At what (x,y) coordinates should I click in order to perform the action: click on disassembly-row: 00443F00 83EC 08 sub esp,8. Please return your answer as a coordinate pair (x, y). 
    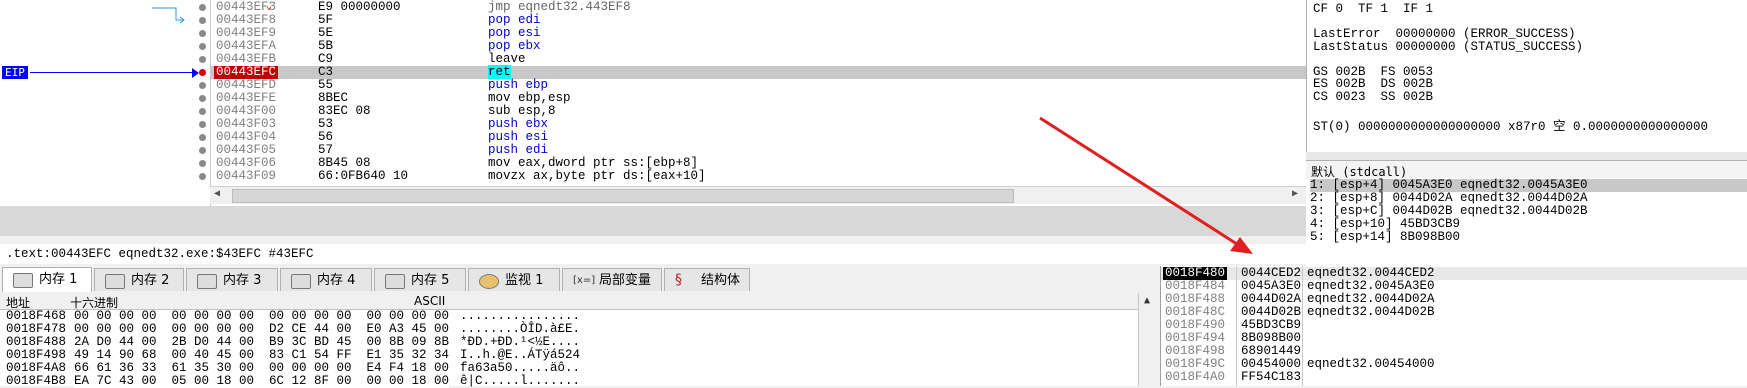
    Looking at the image, I should click on (758, 111).